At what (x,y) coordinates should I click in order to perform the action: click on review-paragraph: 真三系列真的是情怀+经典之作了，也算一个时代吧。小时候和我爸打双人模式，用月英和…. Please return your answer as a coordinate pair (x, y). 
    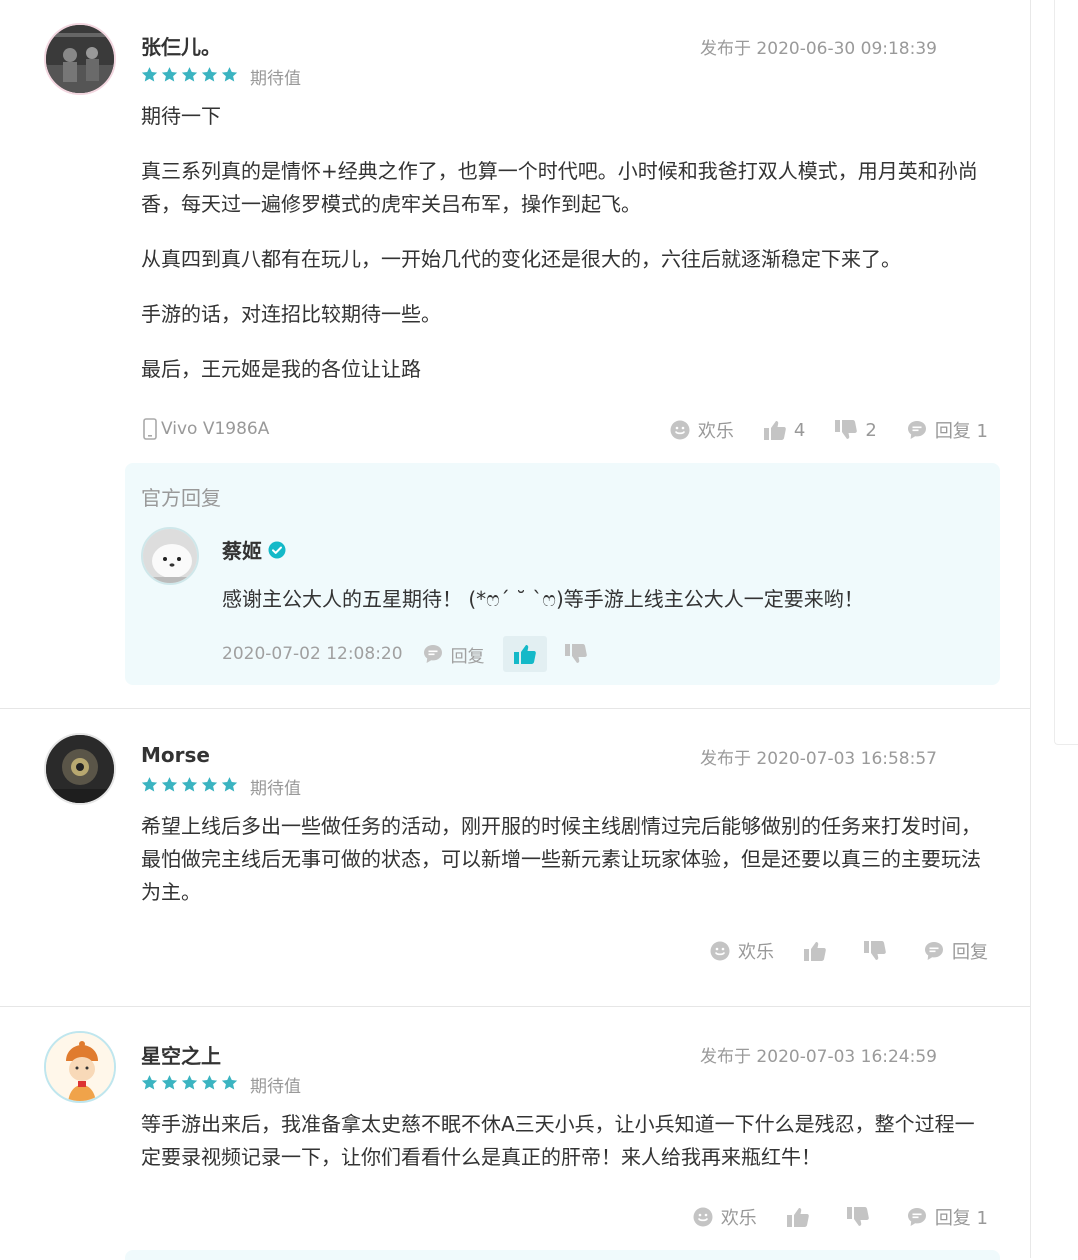
    Looking at the image, I should click on (559, 187).